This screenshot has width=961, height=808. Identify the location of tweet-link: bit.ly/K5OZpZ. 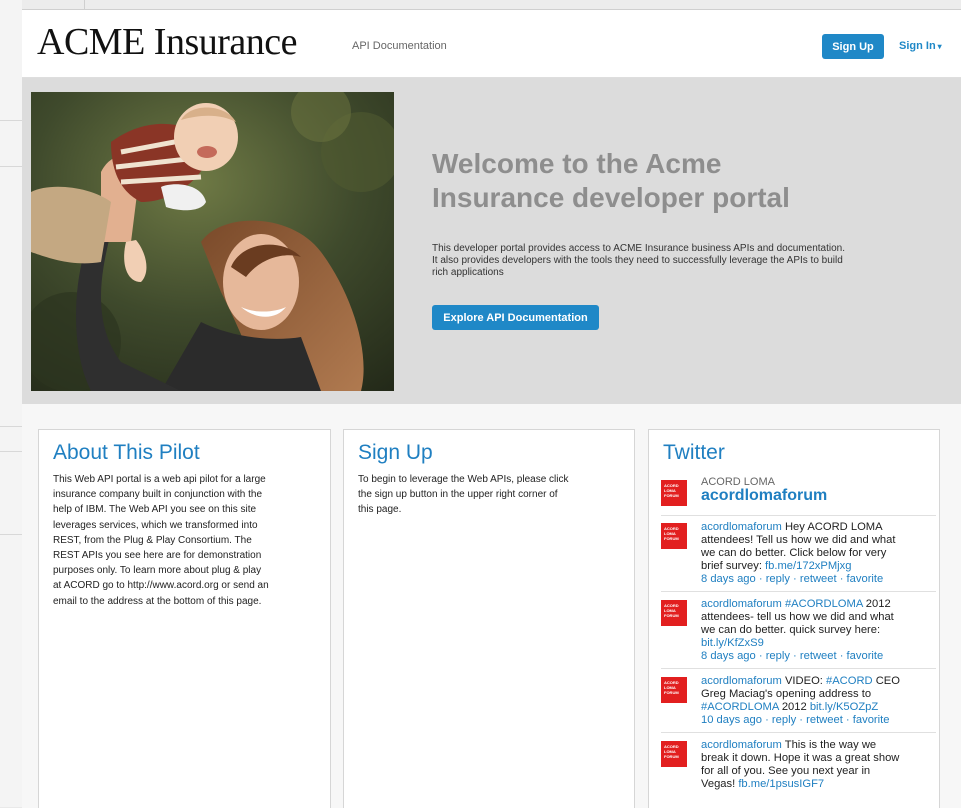
(844, 707).